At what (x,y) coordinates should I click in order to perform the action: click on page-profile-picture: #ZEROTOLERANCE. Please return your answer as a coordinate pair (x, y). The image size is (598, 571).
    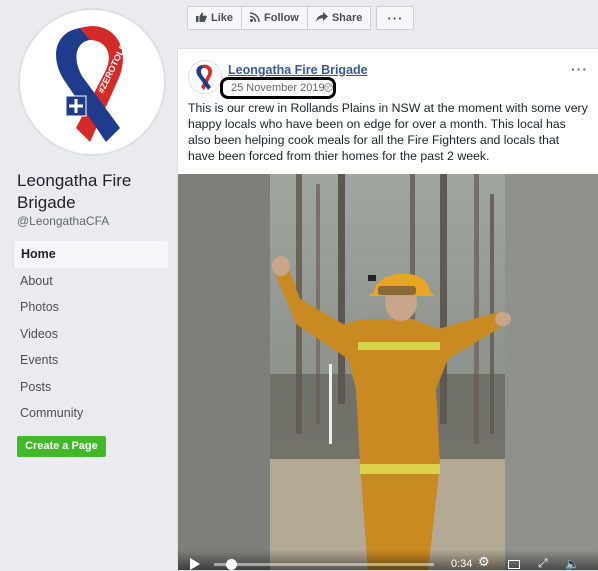
    Looking at the image, I should click on (92, 82).